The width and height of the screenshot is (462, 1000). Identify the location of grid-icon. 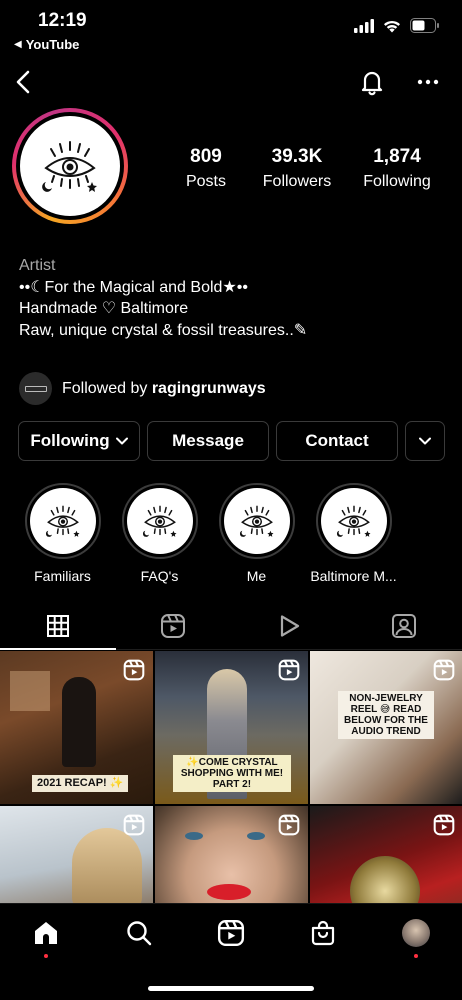
(57, 625).